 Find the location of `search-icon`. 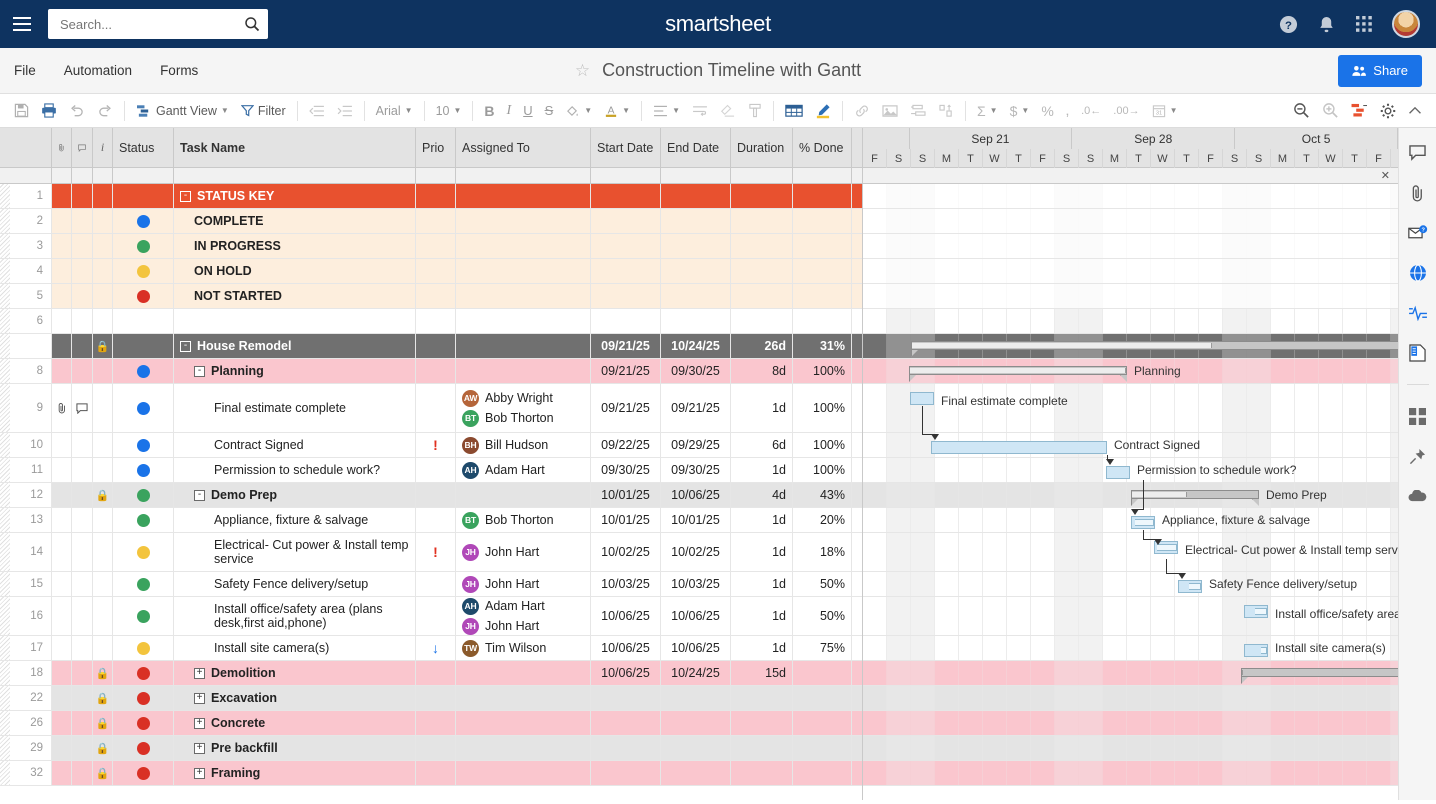

search-icon is located at coordinates (252, 24).